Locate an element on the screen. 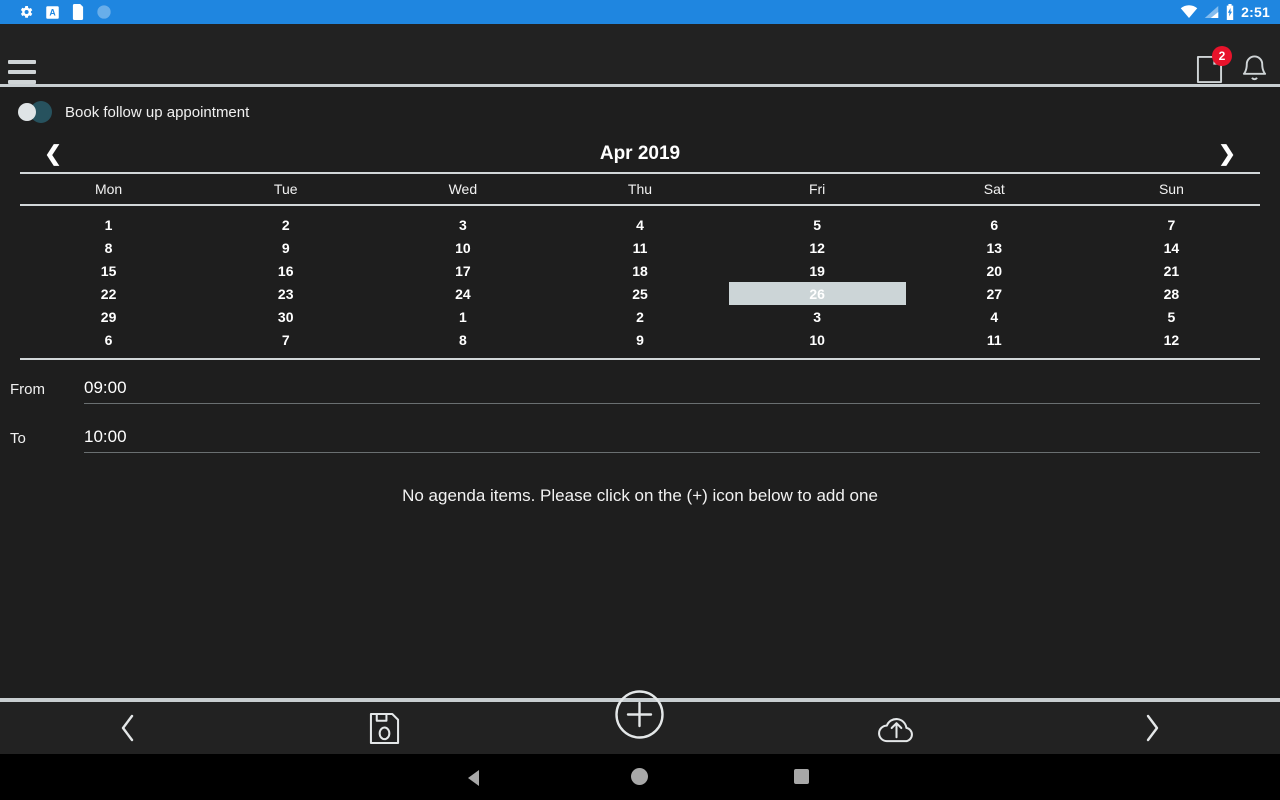 Image resolution: width=1280 pixels, height=800 pixels. settings-gear-icon is located at coordinates (26, 12).